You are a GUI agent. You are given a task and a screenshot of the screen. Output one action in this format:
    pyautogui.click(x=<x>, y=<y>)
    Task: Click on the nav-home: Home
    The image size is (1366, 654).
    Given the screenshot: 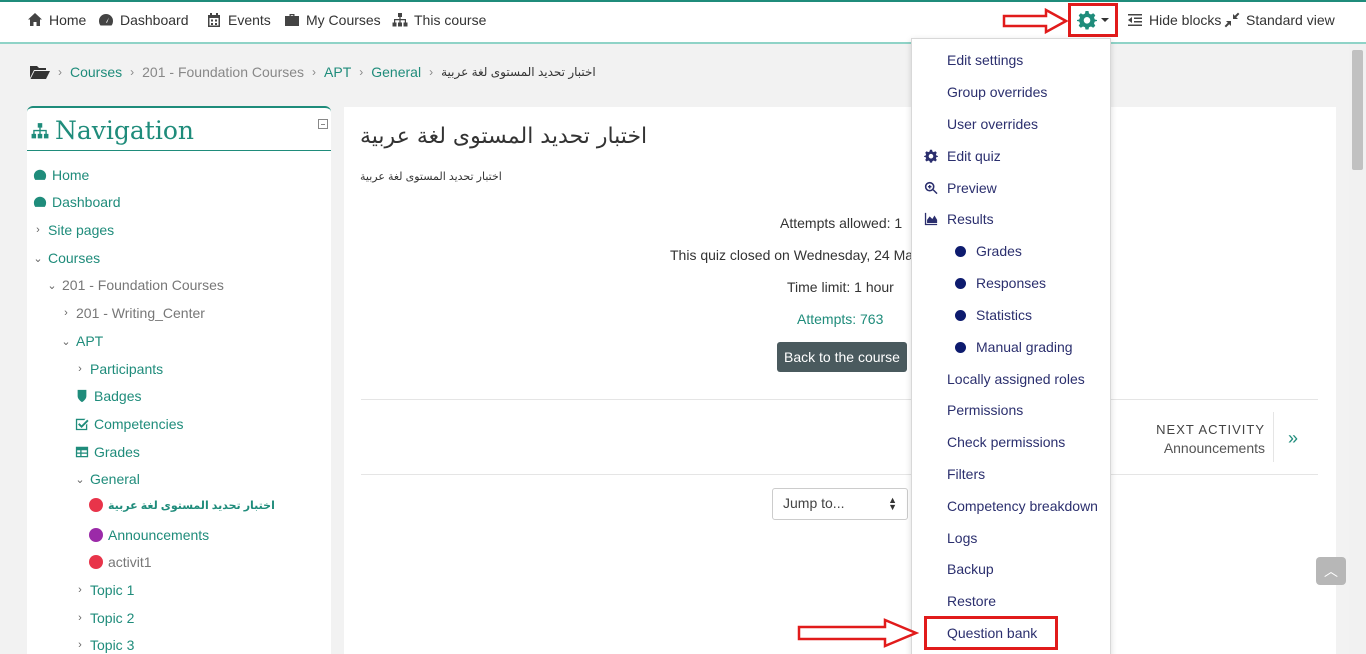 What is the action you would take?
    pyautogui.click(x=56, y=20)
    